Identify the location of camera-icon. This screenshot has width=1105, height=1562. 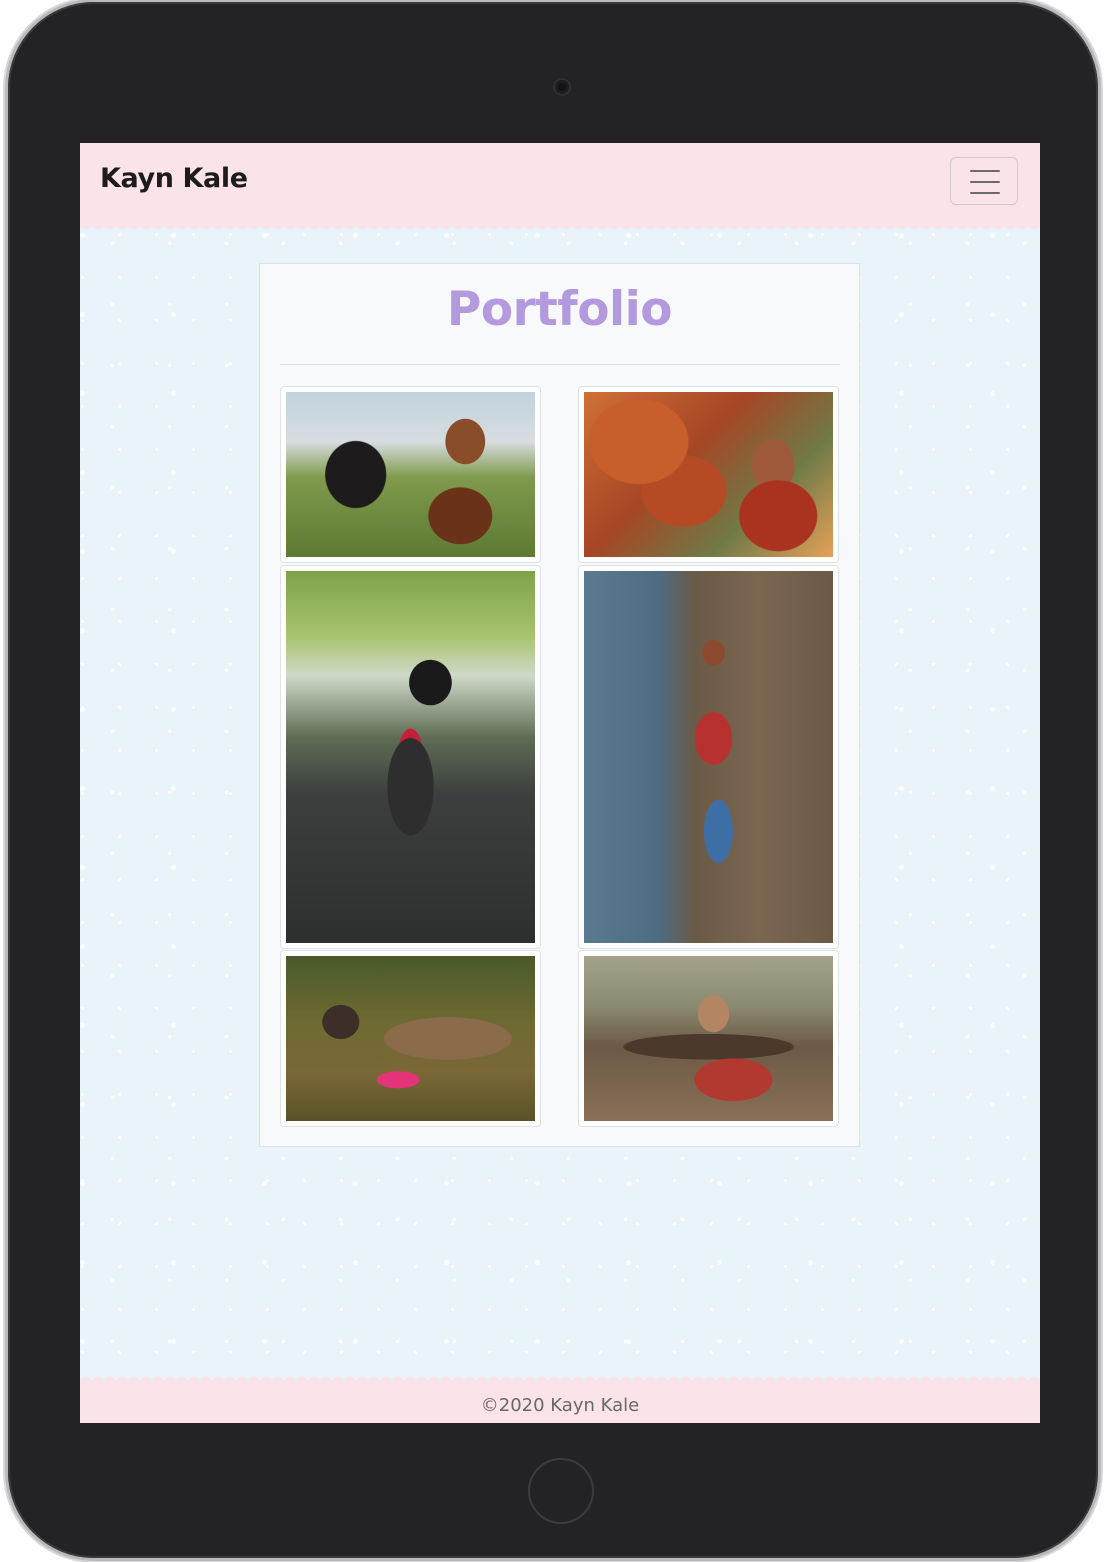
(562, 87).